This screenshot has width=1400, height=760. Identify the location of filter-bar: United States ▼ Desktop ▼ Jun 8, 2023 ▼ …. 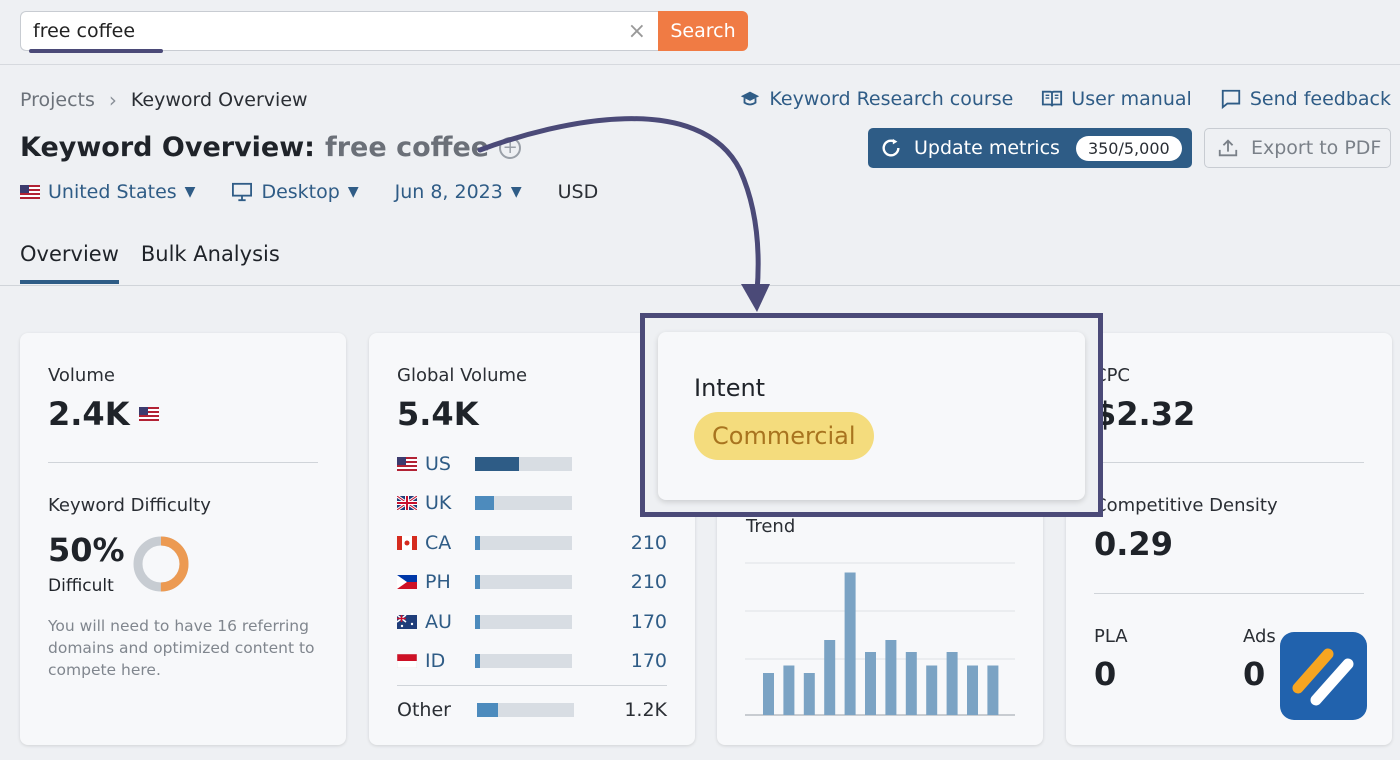
(309, 192).